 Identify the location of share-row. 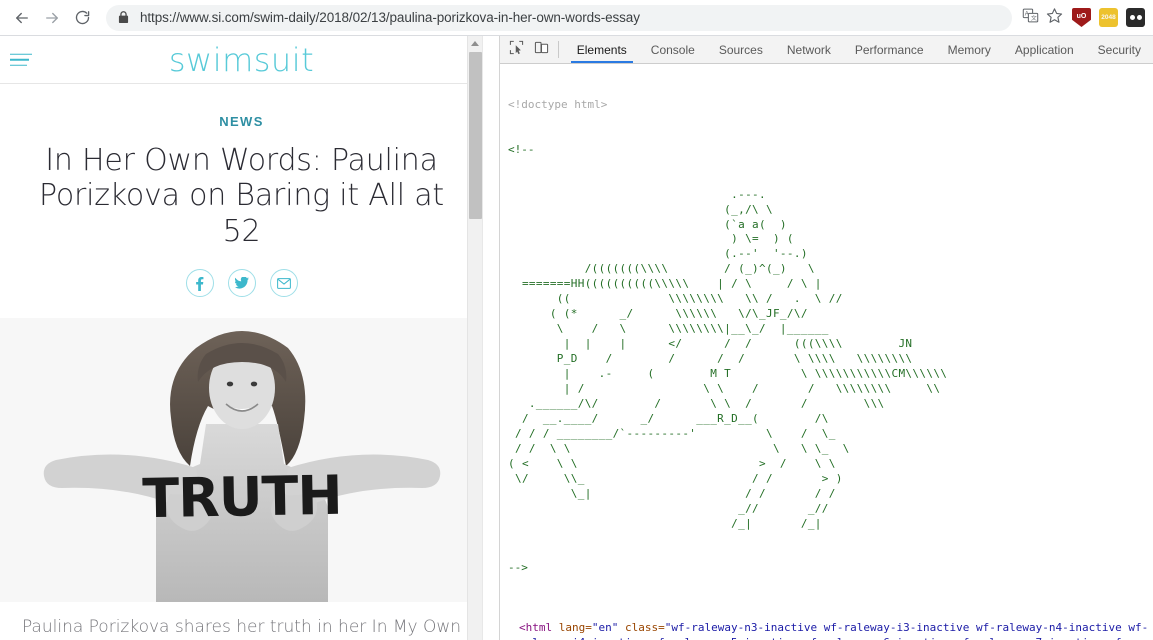
(241, 283).